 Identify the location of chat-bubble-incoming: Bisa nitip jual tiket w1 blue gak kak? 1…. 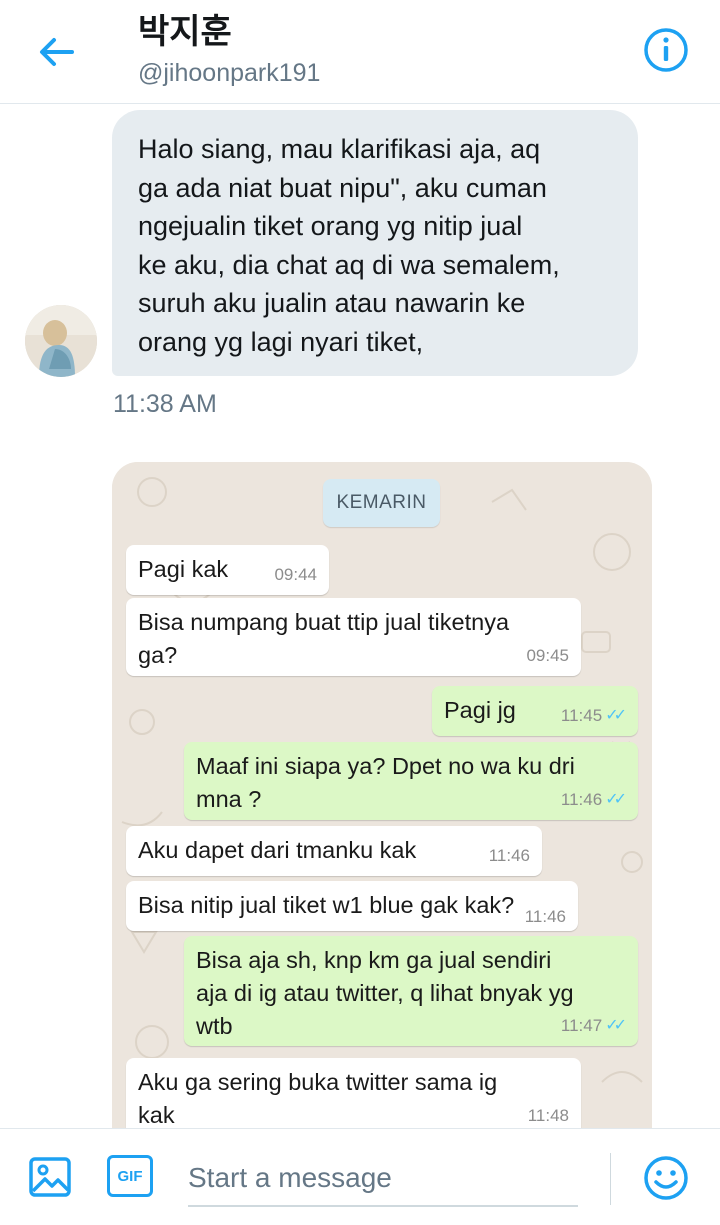
(352, 906).